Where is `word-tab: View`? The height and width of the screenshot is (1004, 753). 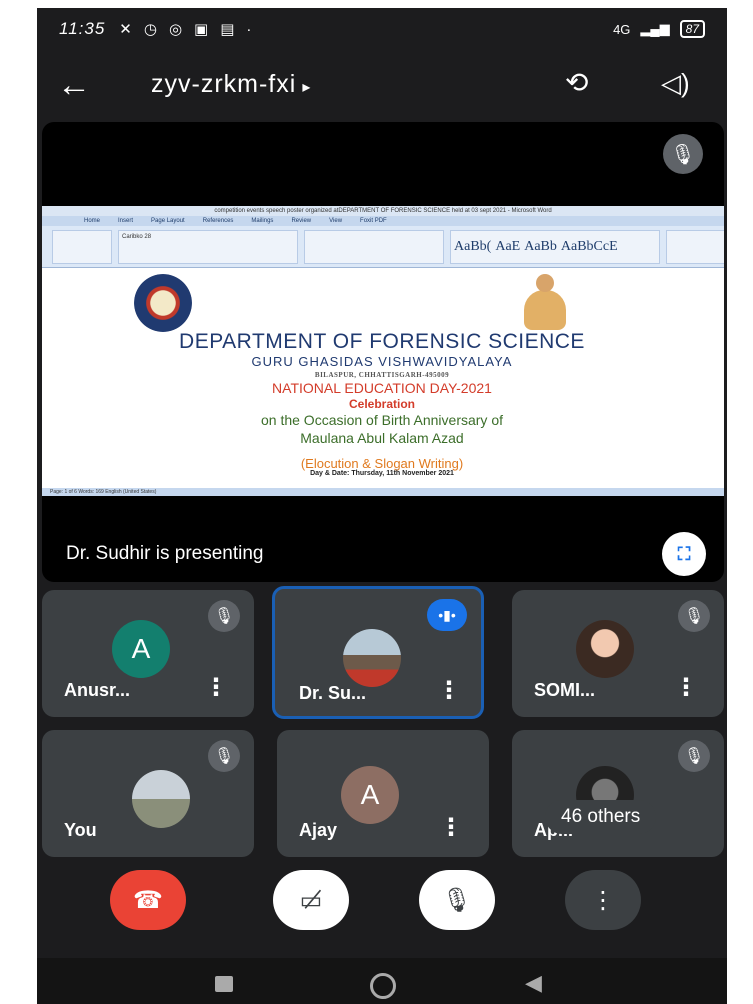 word-tab: View is located at coordinates (336, 221).